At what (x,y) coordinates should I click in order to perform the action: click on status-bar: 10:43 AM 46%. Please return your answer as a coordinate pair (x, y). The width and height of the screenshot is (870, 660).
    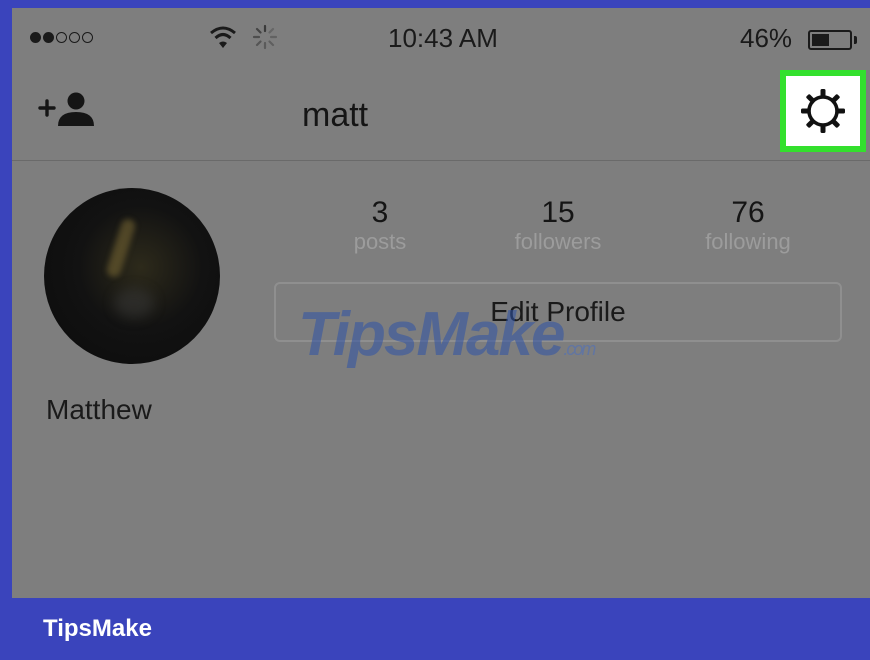
    Looking at the image, I should click on (441, 37).